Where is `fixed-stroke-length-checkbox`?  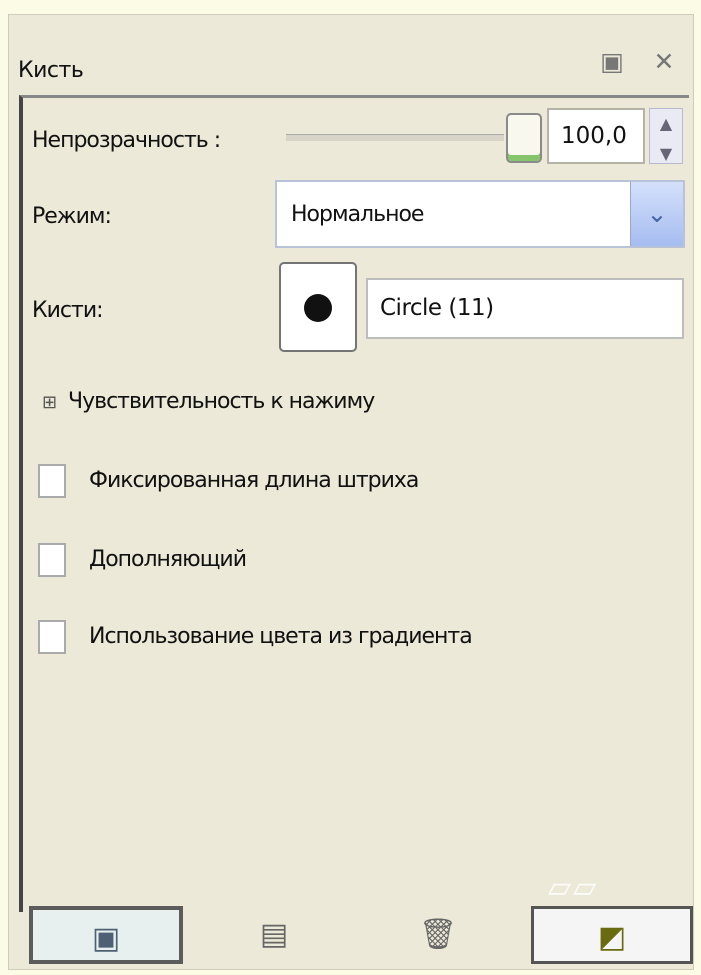 fixed-stroke-length-checkbox is located at coordinates (52, 481).